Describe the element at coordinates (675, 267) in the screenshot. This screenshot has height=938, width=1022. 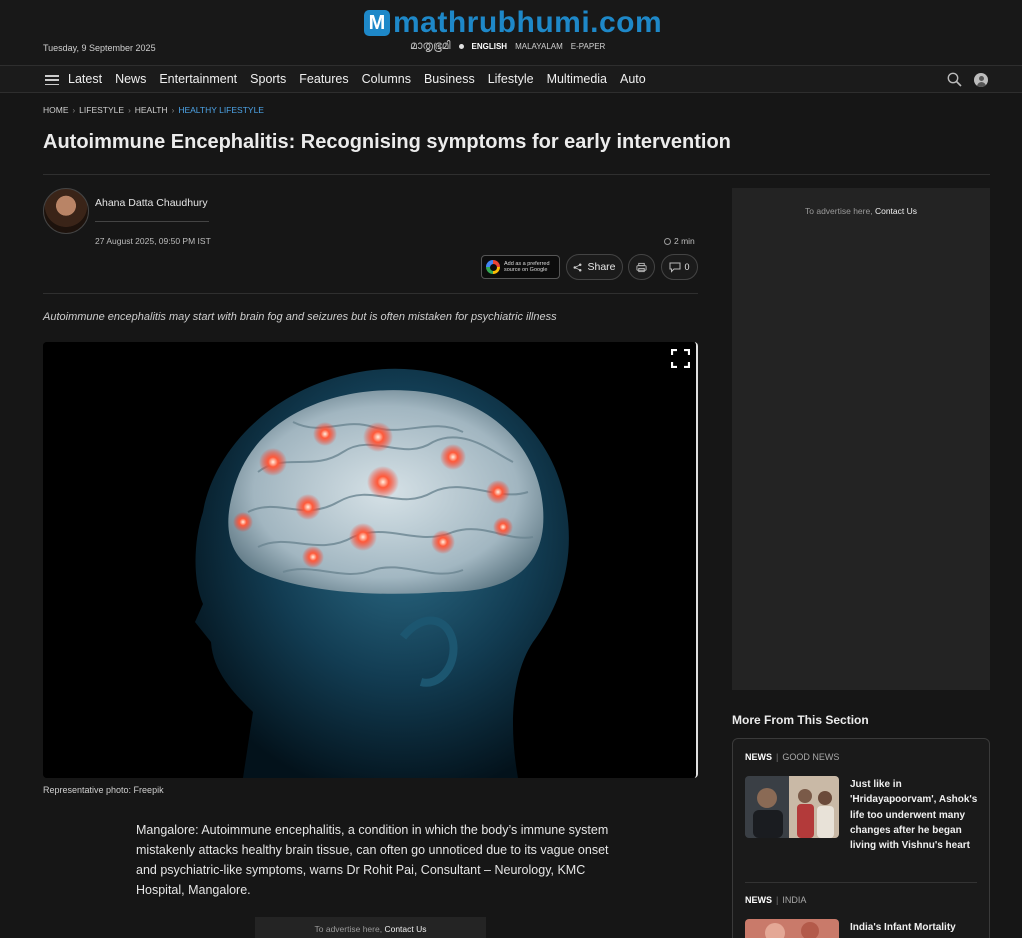
I see `comment-icon` at that location.